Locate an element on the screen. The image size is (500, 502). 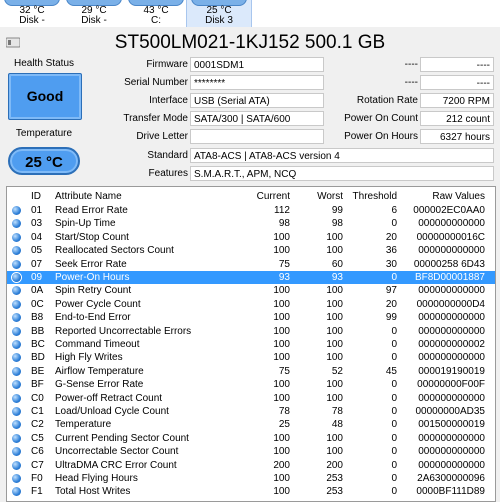
threshold-value: 20 is located at coordinates (391, 304).